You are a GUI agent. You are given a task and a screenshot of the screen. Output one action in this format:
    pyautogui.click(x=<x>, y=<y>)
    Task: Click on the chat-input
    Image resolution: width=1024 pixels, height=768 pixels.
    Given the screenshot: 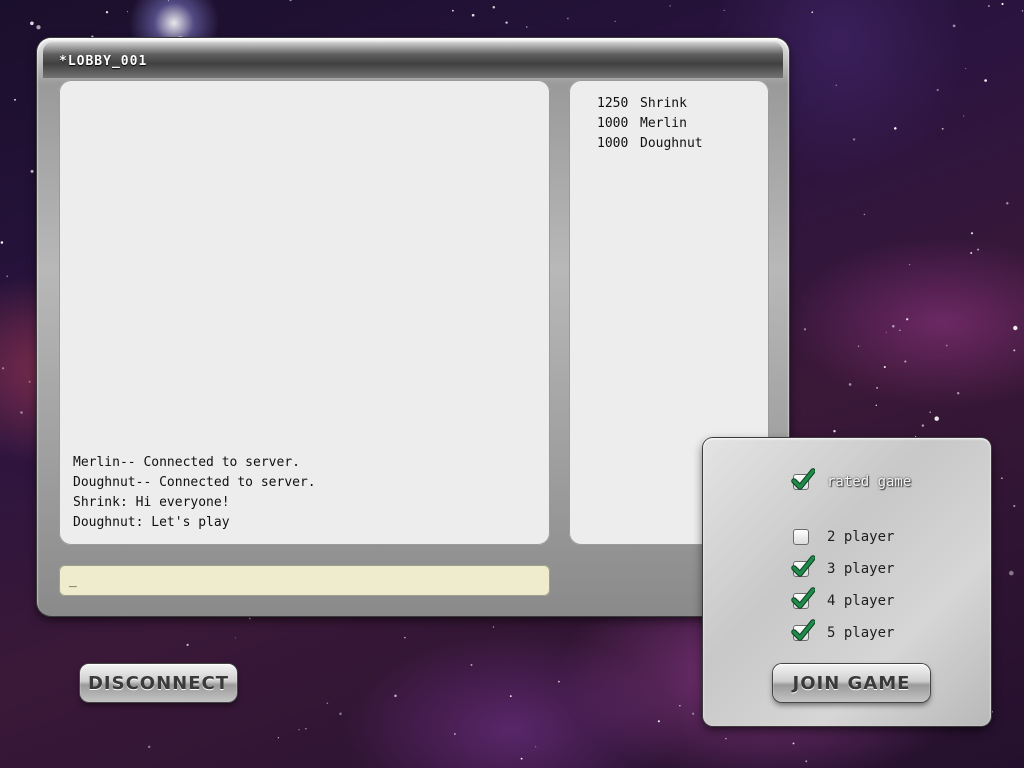 What is the action you would take?
    pyautogui.click(x=304, y=580)
    